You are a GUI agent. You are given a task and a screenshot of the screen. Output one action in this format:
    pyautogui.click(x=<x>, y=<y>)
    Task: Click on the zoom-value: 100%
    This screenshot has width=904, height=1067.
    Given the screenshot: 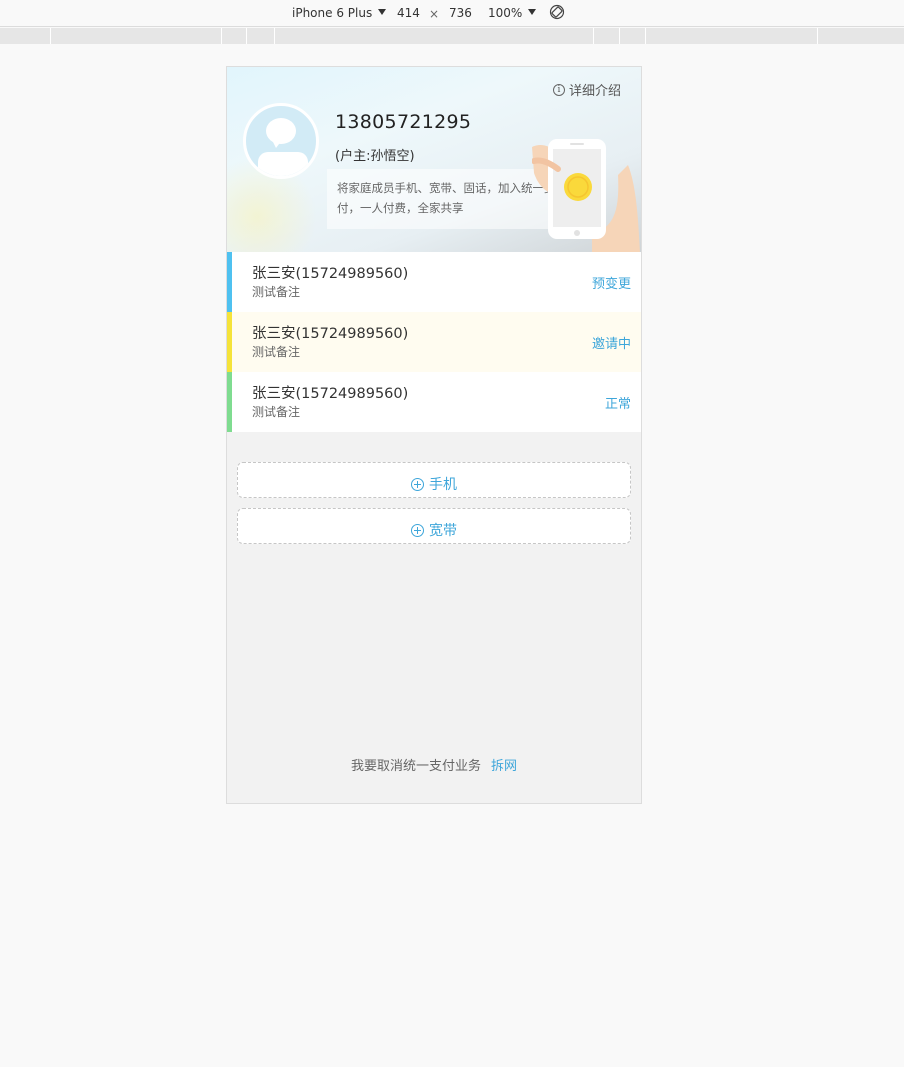 What is the action you would take?
    pyautogui.click(x=505, y=13)
    